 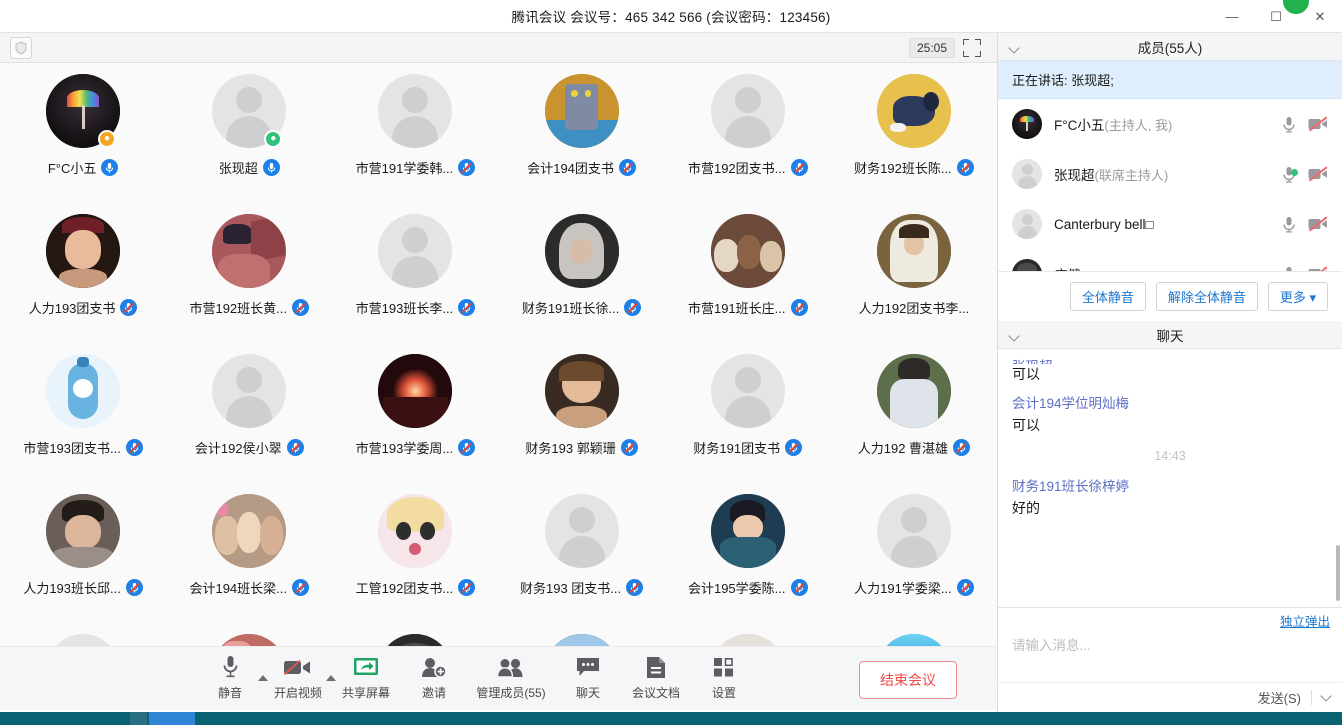 I want to click on chat-scrollbar, so click(x=1338, y=573).